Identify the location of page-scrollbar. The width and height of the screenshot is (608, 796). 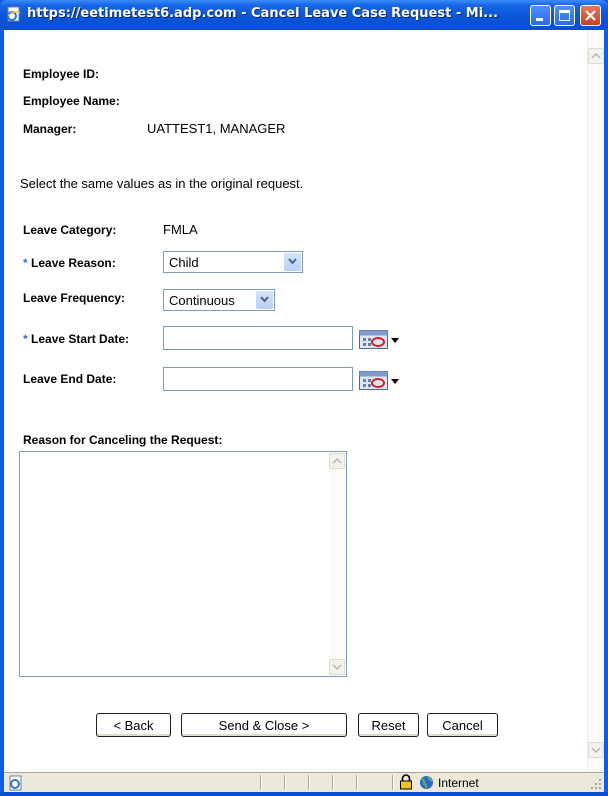
(595, 401).